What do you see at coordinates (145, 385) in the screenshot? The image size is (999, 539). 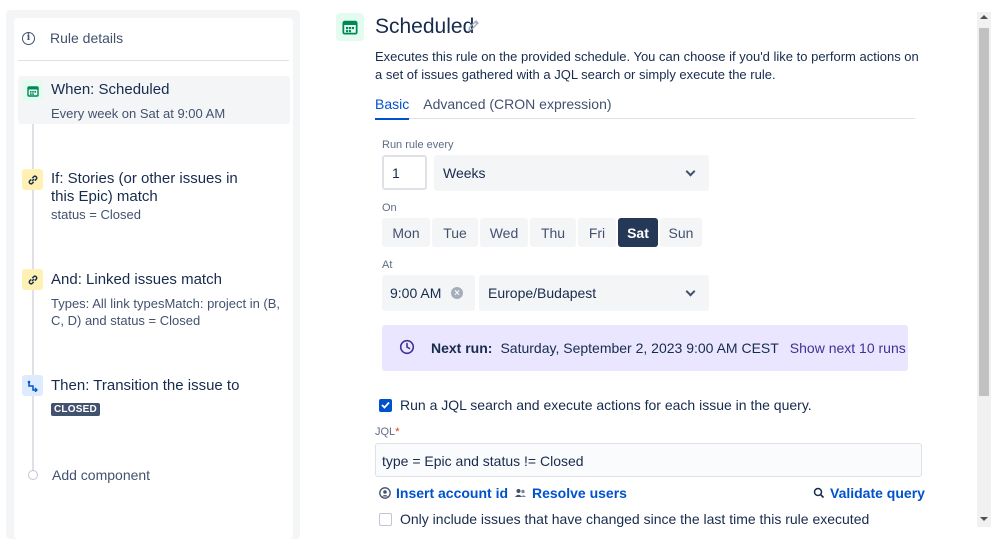 I see `component-title: Then: Transition the issue to` at bounding box center [145, 385].